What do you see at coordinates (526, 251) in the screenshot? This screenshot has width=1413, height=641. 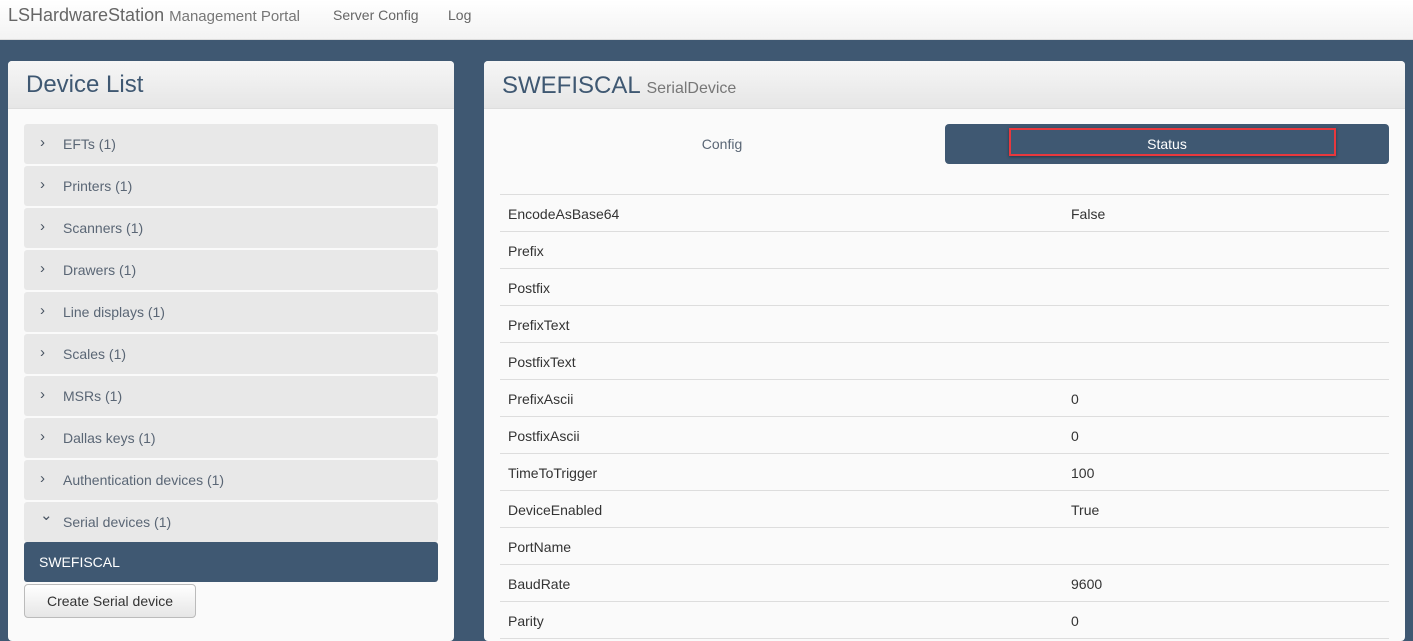 I see `property-name: Prefix` at bounding box center [526, 251].